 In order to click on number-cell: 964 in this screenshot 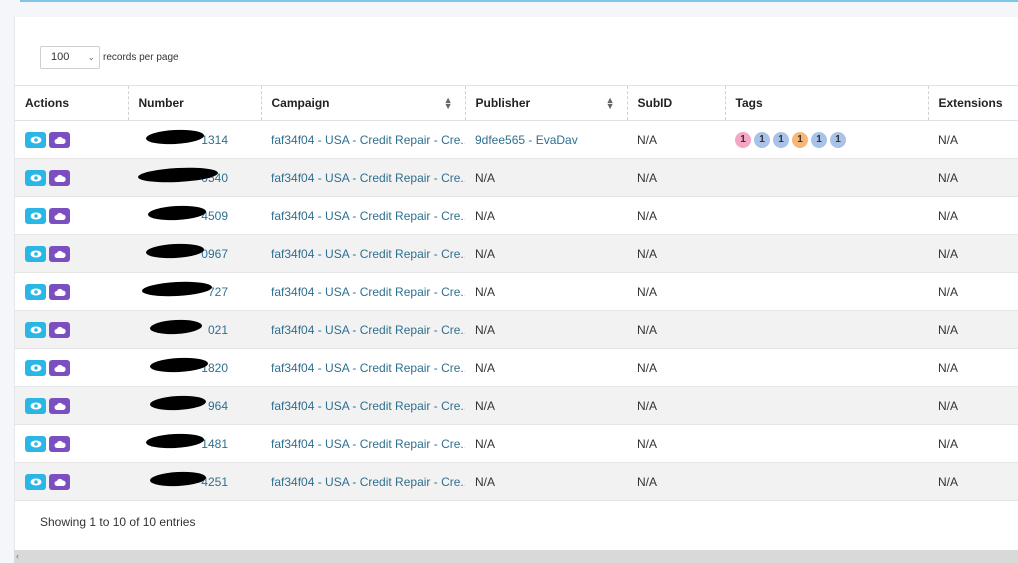, I will do `click(194, 405)`.